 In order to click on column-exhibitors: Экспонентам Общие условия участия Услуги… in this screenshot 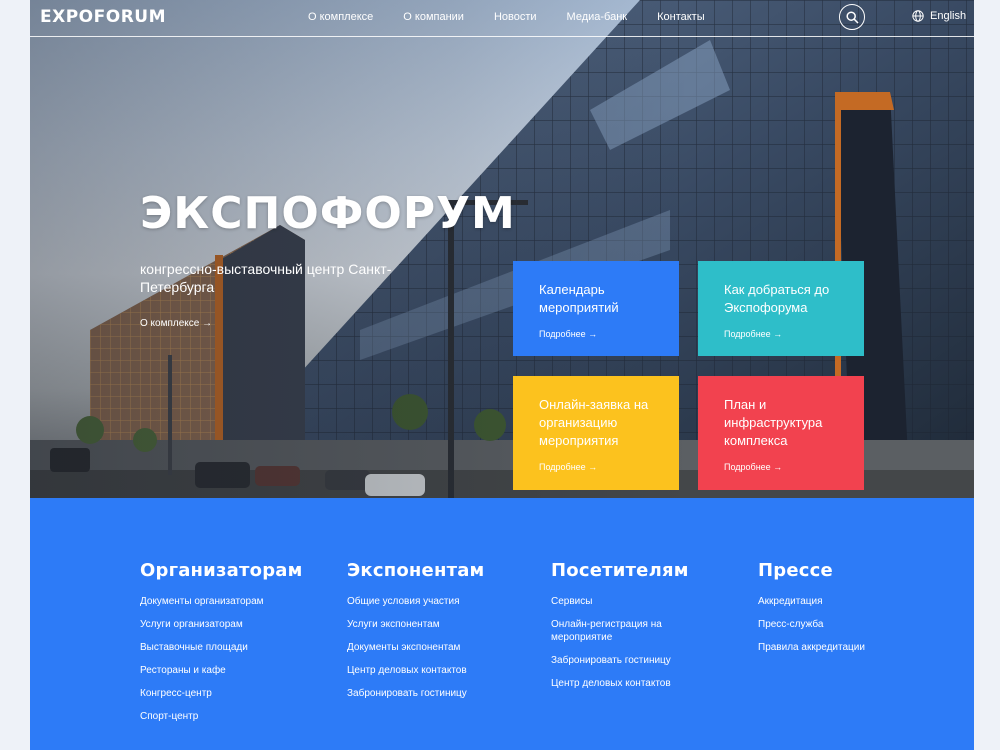, I will do `click(442, 635)`.